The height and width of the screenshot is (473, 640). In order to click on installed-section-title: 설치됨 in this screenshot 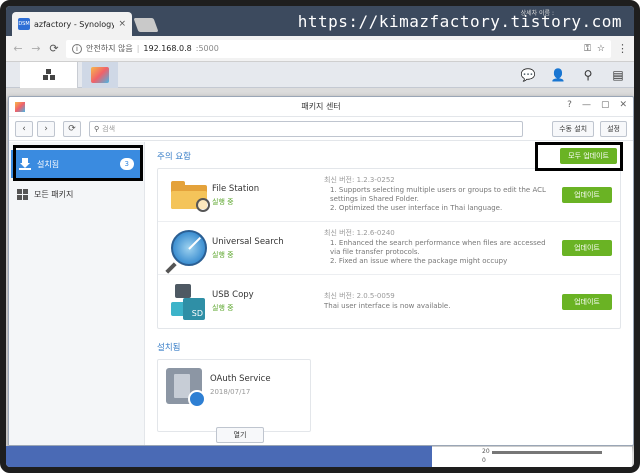, I will do `click(169, 348)`.